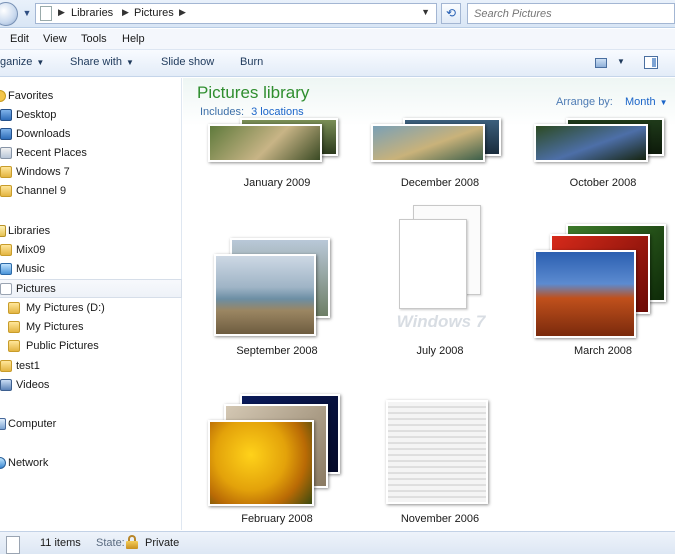  What do you see at coordinates (651, 62) in the screenshot?
I see `preview-pane-icon` at bounding box center [651, 62].